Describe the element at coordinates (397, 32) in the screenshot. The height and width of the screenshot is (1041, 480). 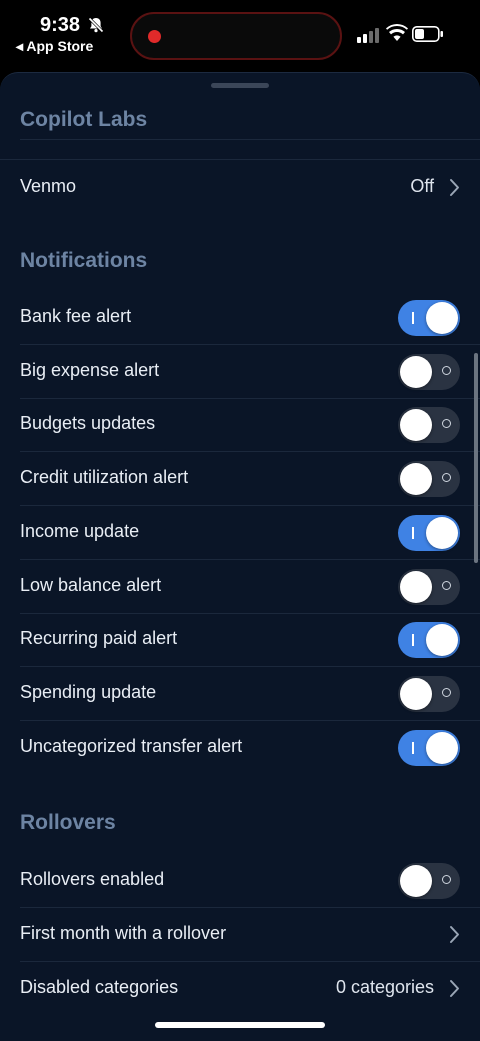
I see `wifi-icon` at that location.